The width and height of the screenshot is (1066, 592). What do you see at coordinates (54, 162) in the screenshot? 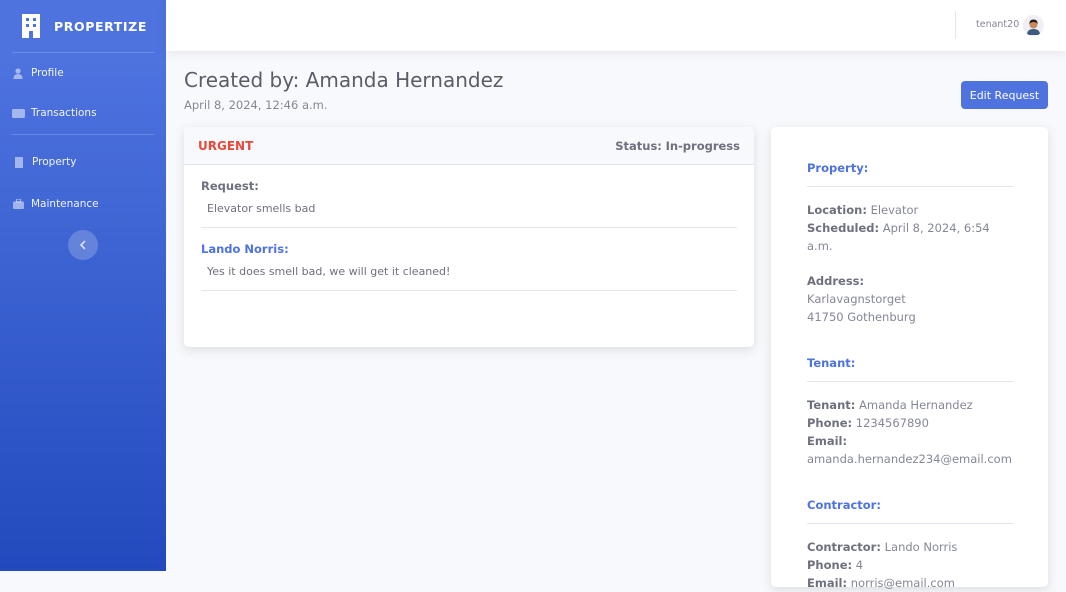
I see `sidebar-item-label: Property` at bounding box center [54, 162].